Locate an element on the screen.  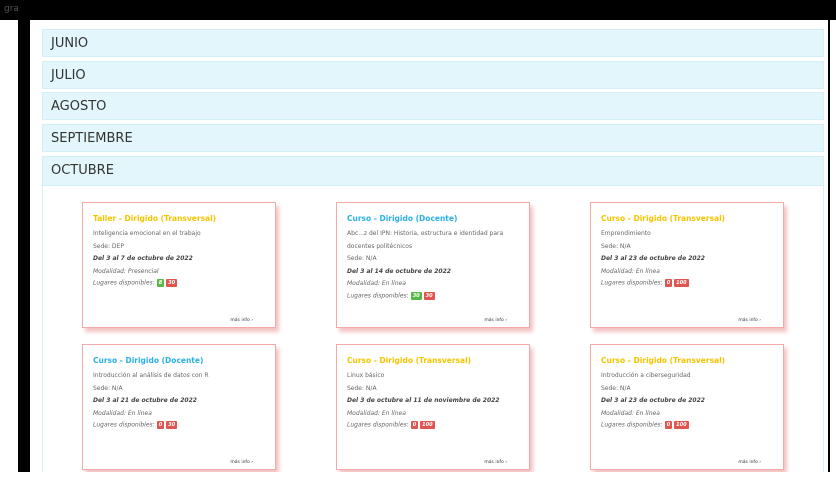
accordion-label: AGOSTO is located at coordinates (79, 106).